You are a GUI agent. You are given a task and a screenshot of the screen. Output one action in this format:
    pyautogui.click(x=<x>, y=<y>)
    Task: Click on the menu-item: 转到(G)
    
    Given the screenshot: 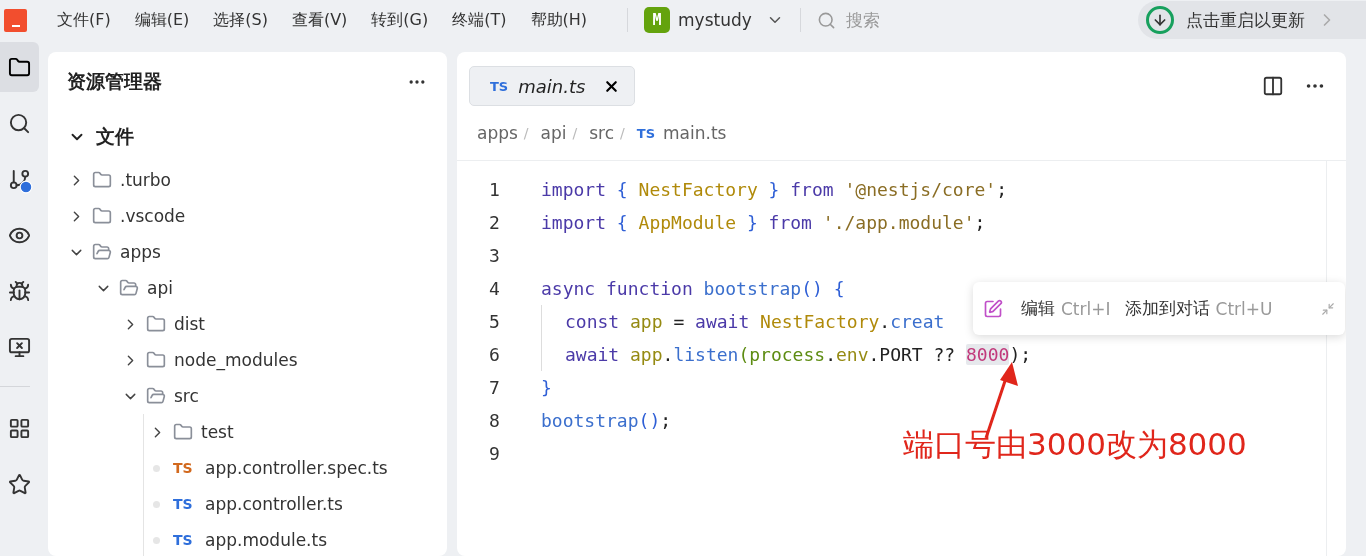 What is the action you would take?
    pyautogui.click(x=400, y=20)
    